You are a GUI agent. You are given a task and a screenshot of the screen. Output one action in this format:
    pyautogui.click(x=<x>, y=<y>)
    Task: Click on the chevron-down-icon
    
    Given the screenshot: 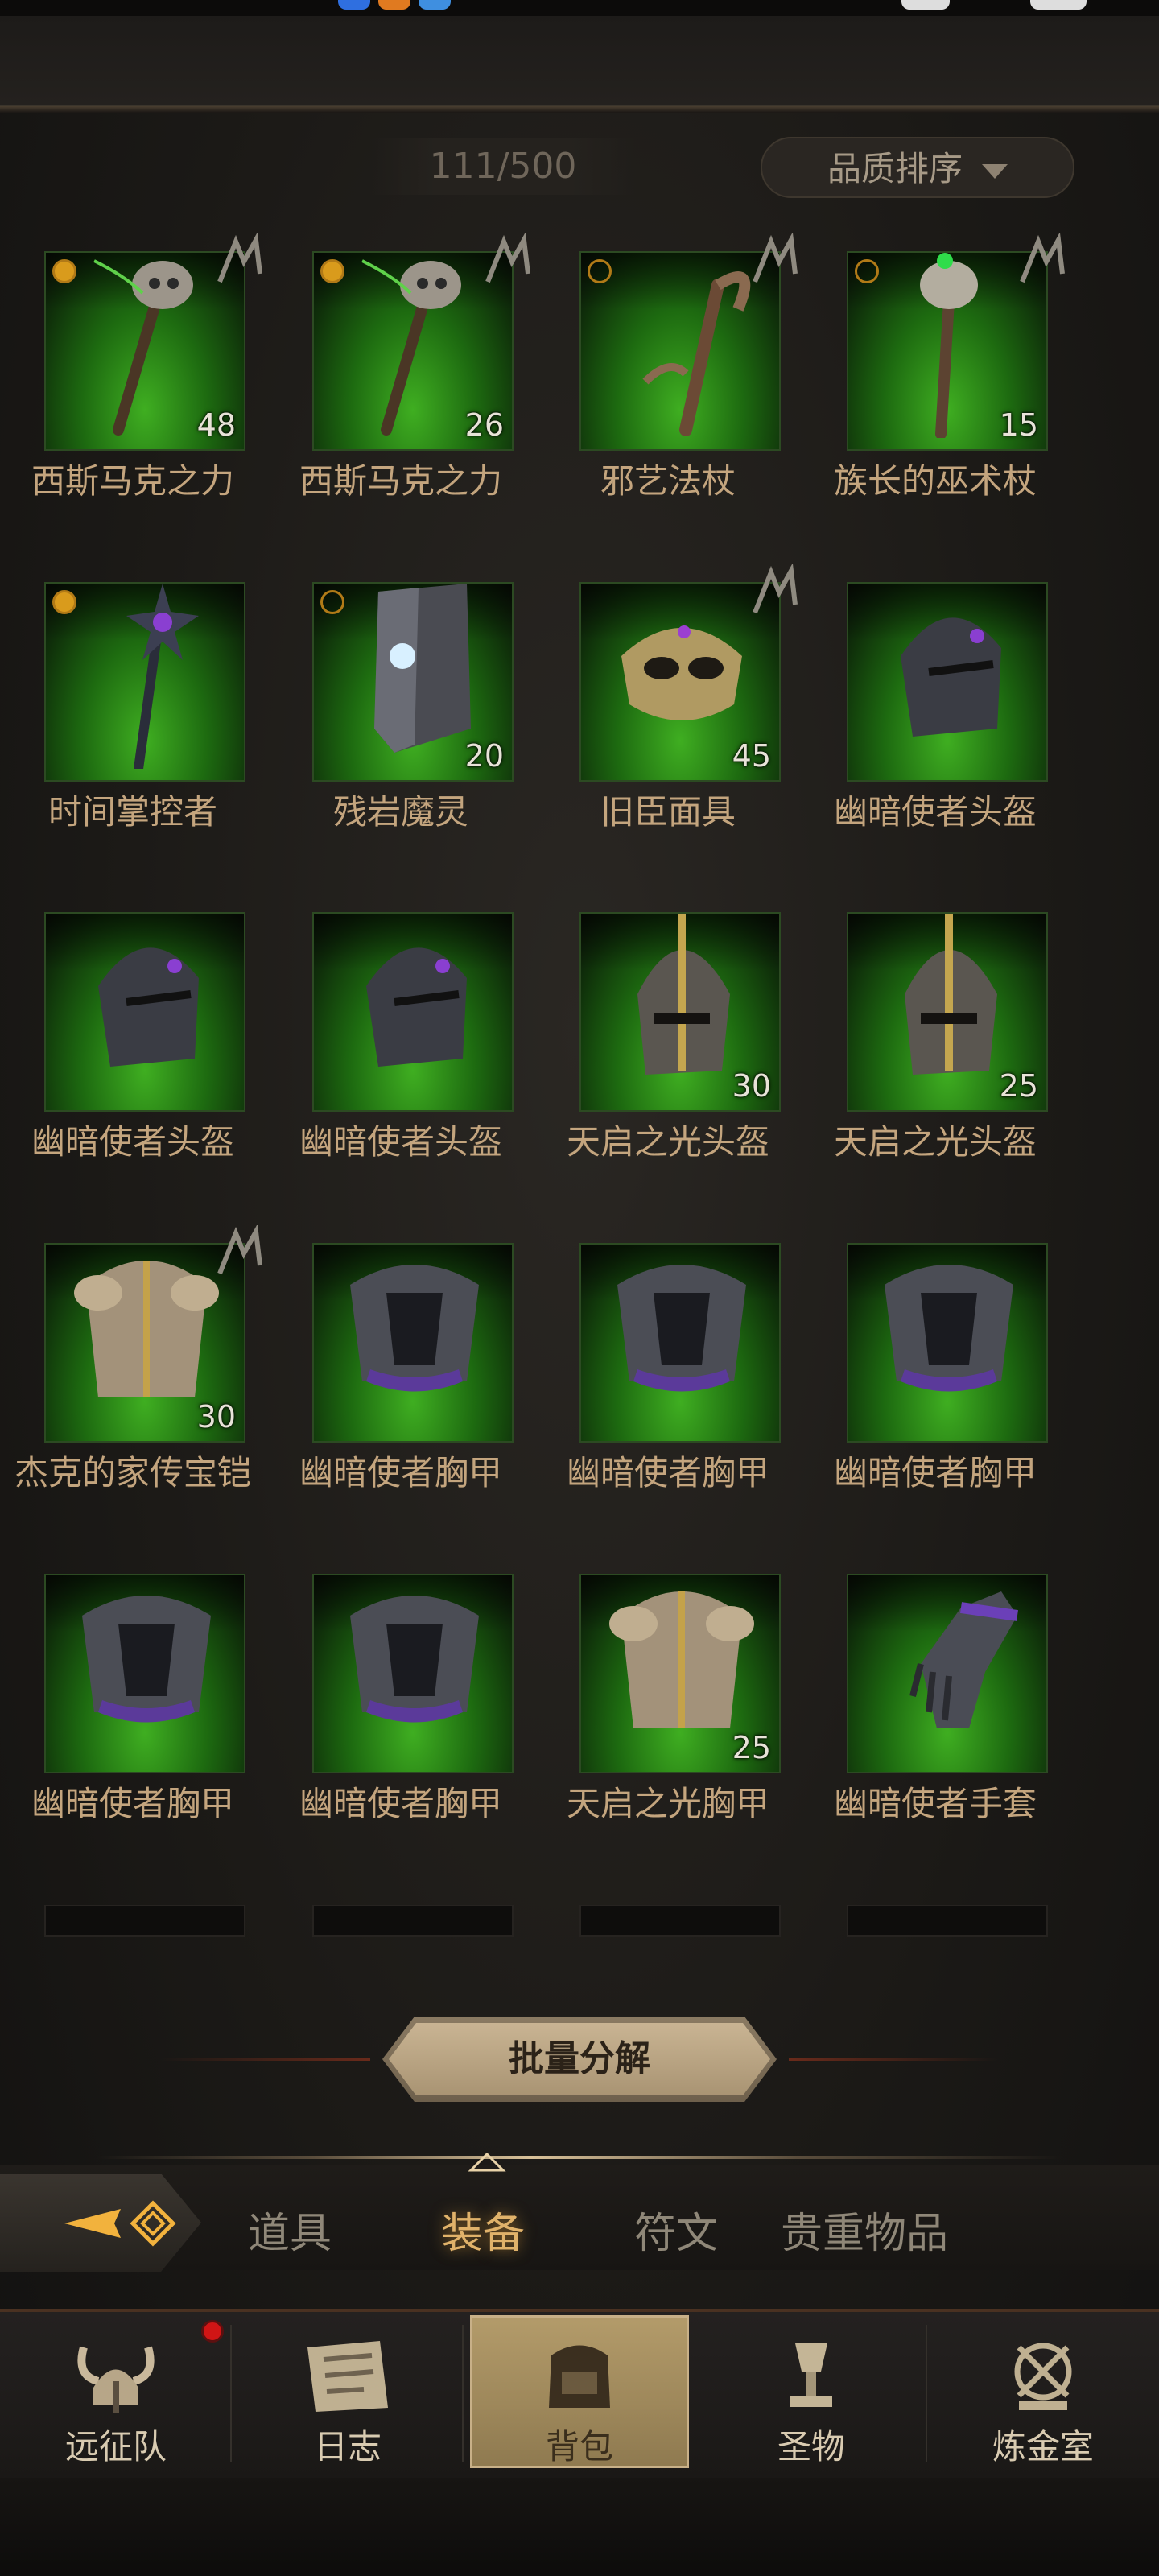 What is the action you would take?
    pyautogui.click(x=995, y=171)
    